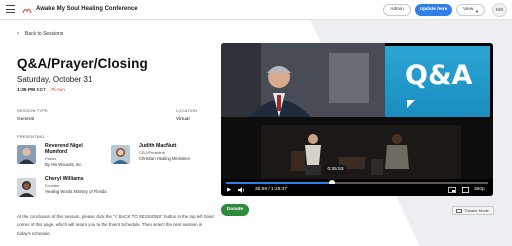 The height and width of the screenshot is (246, 512). What do you see at coordinates (397, 10) in the screenshot?
I see `admin-button: Admin` at bounding box center [397, 10].